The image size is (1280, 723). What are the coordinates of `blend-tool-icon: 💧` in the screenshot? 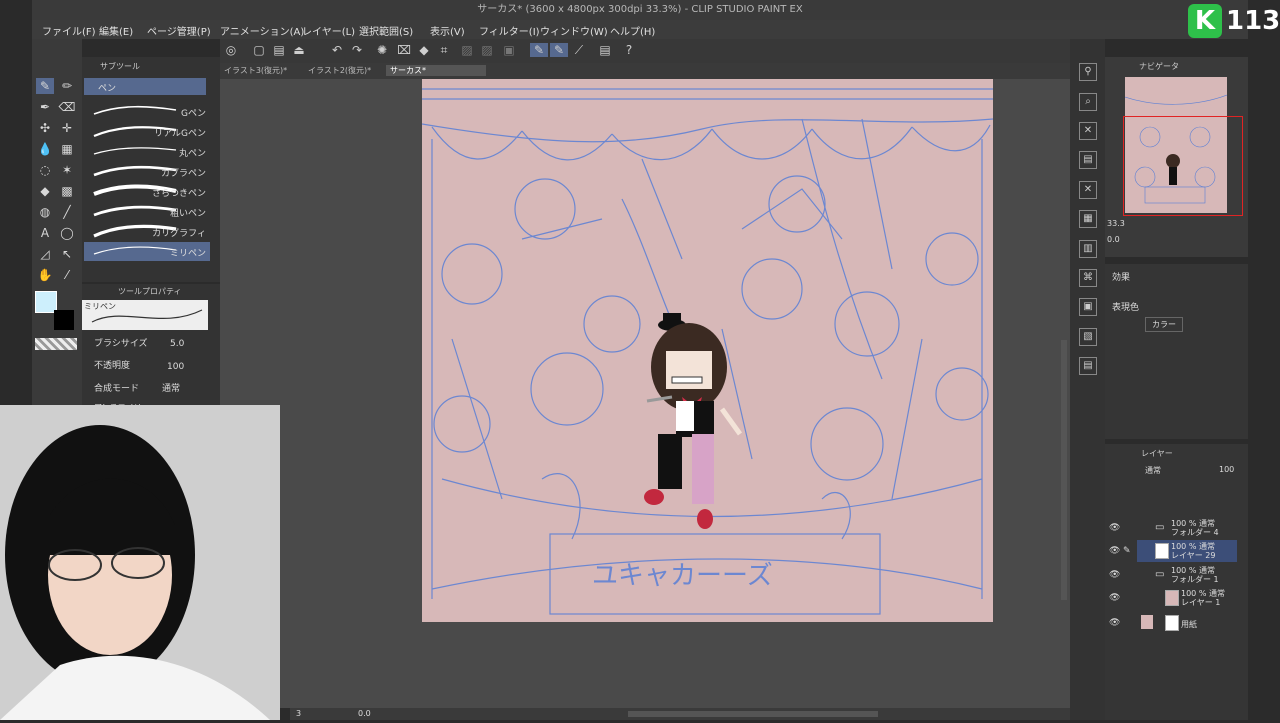 It's located at (45, 149).